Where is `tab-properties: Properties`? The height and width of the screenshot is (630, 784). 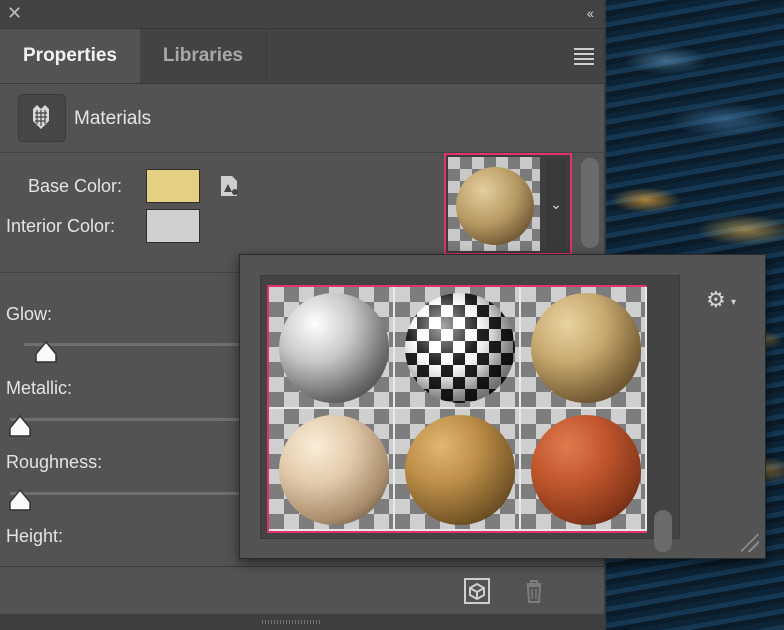 tab-properties: Properties is located at coordinates (70, 56).